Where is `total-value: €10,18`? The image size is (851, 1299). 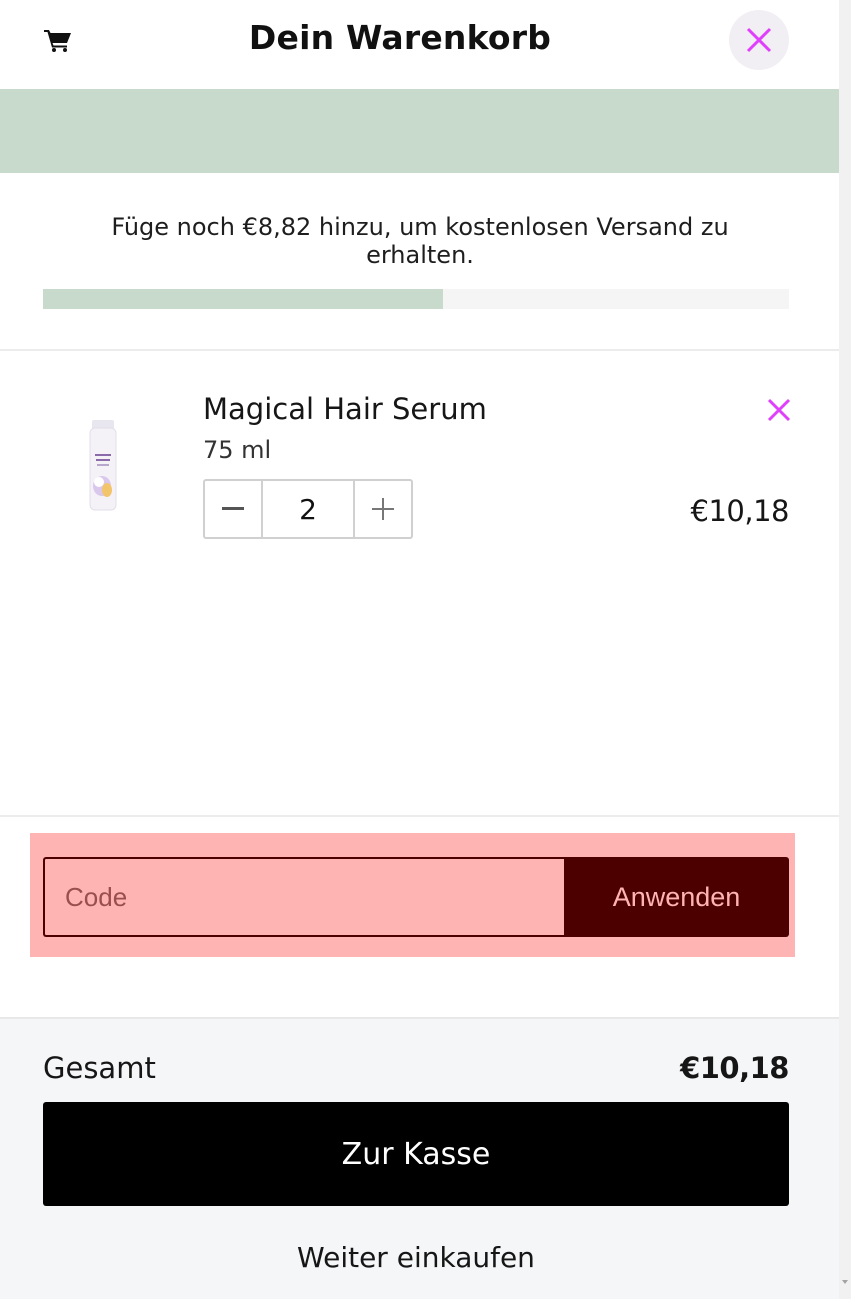 total-value: €10,18 is located at coordinates (734, 1068).